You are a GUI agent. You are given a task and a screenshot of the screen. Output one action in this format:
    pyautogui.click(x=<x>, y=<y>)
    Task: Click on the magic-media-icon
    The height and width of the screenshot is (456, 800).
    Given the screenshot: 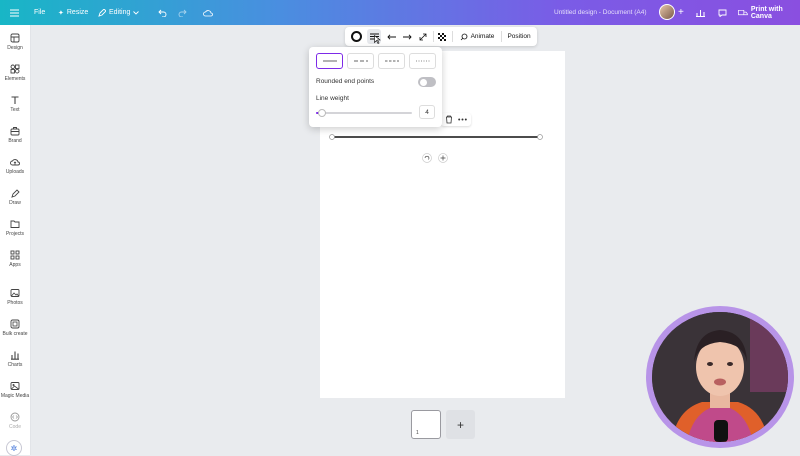 What is the action you would take?
    pyautogui.click(x=15, y=386)
    